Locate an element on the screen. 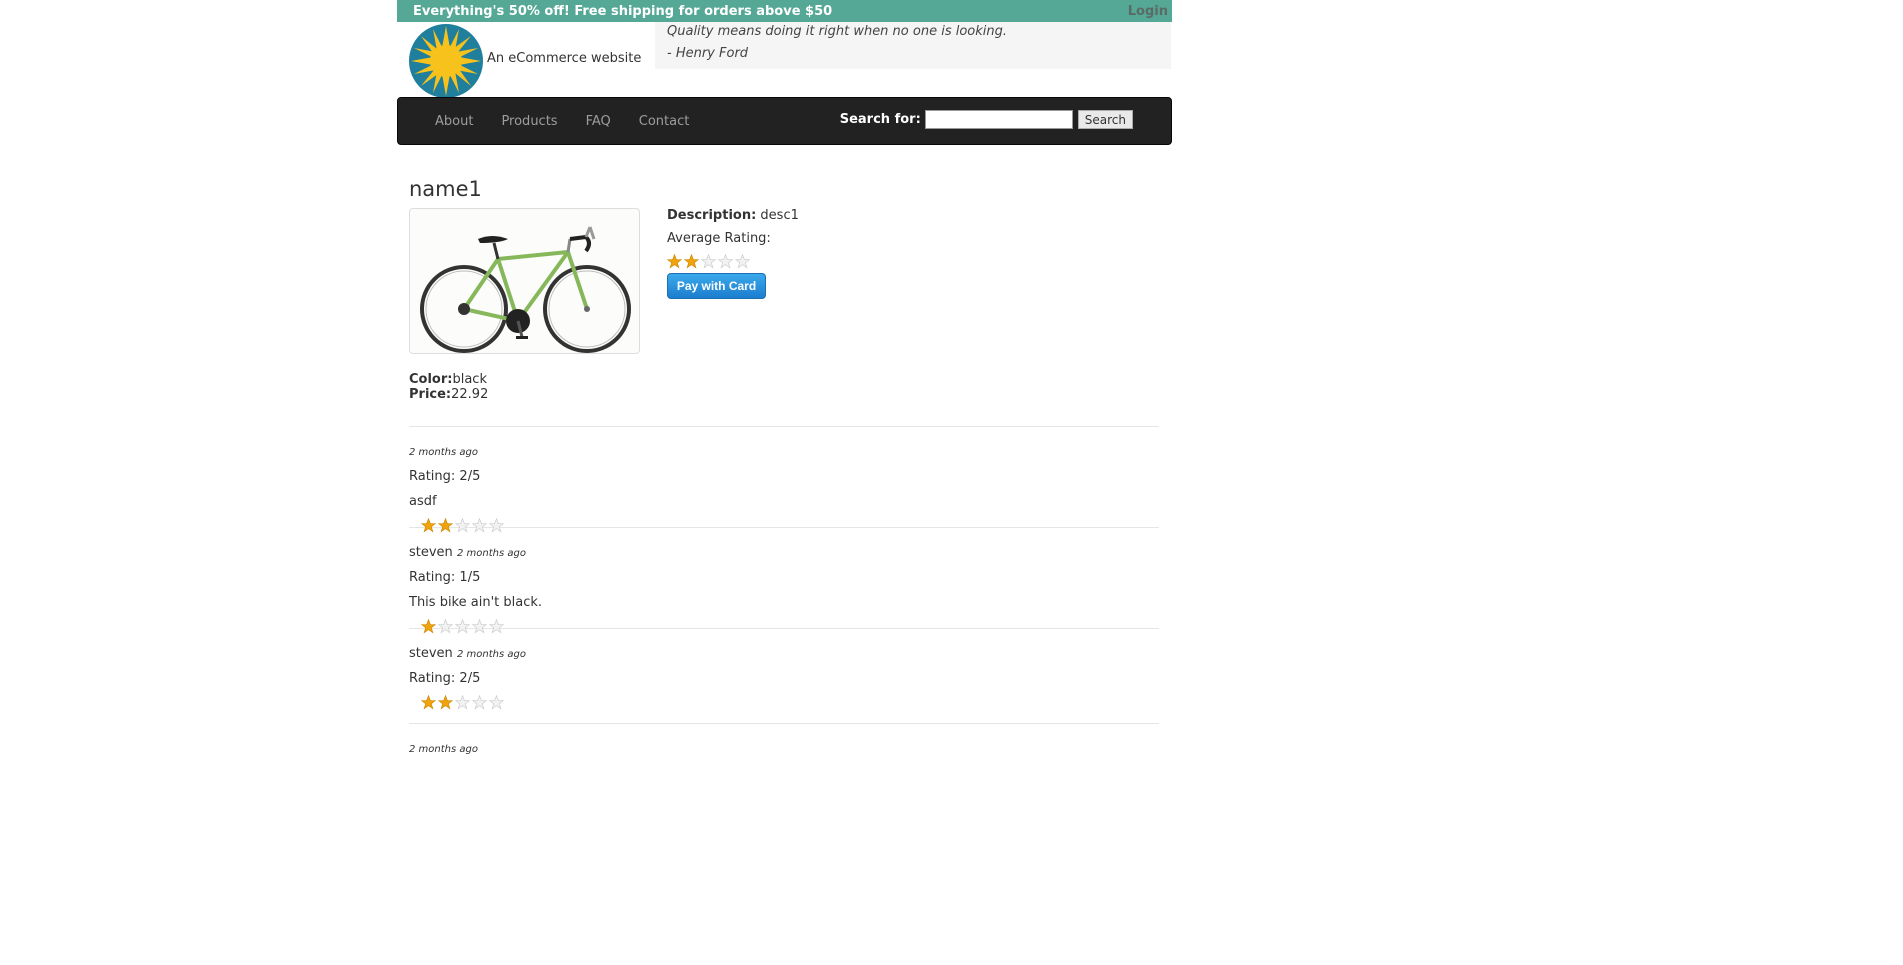 This screenshot has width=1903, height=965. description-value: desc1 is located at coordinates (779, 215).